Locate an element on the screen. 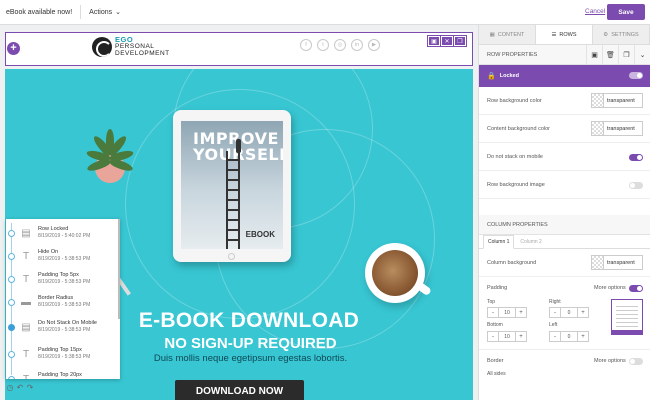 The width and height of the screenshot is (650, 400). text-icon: T is located at coordinates (26, 279).